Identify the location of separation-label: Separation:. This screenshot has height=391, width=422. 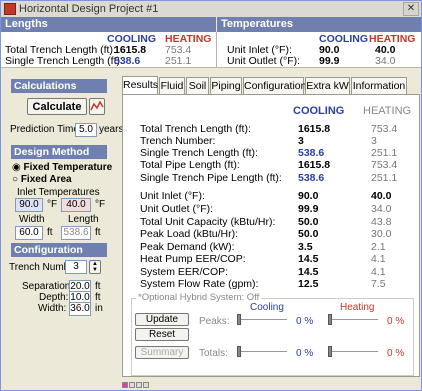
(48, 286).